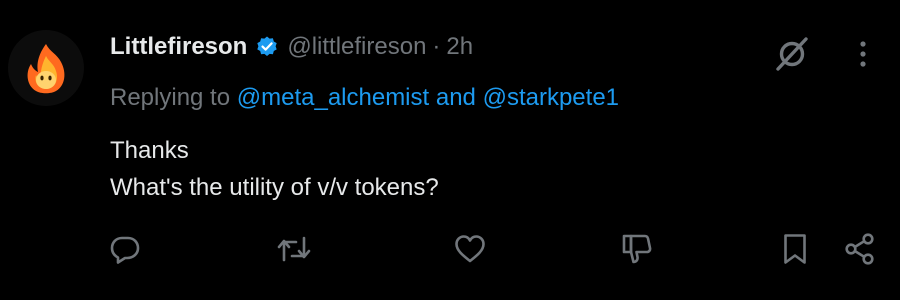  Describe the element at coordinates (860, 249) in the screenshot. I see `share-icon` at that location.